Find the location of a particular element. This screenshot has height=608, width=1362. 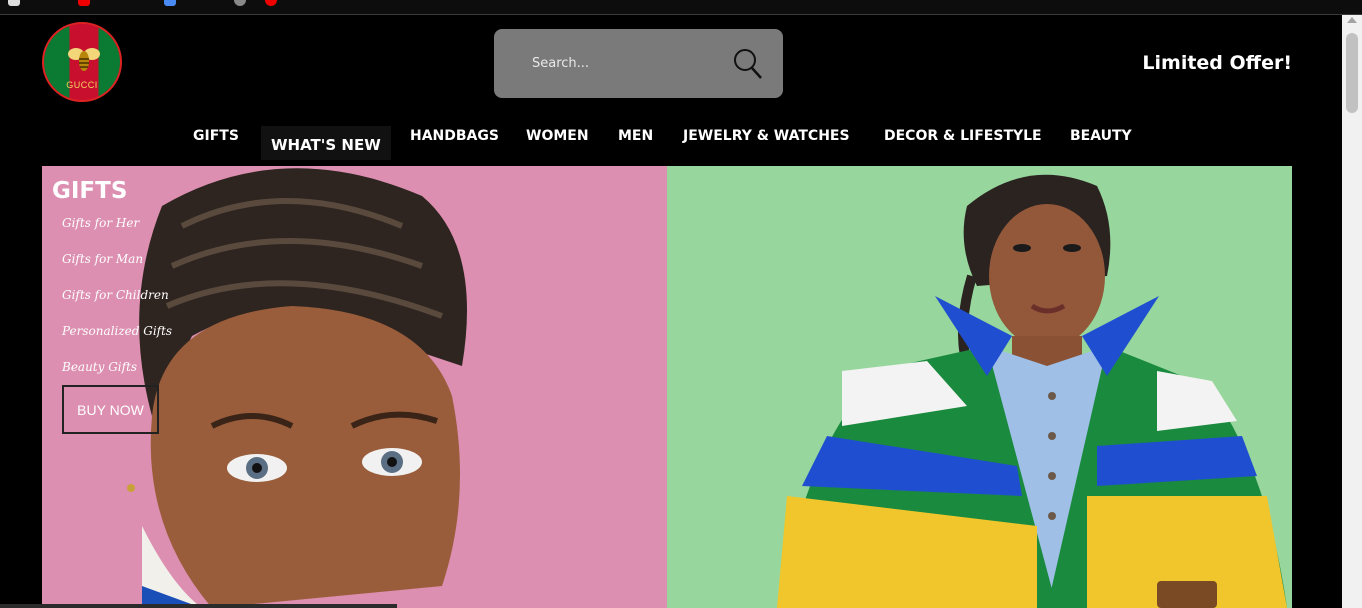

brand-logo: GUCCI is located at coordinates (82, 62).